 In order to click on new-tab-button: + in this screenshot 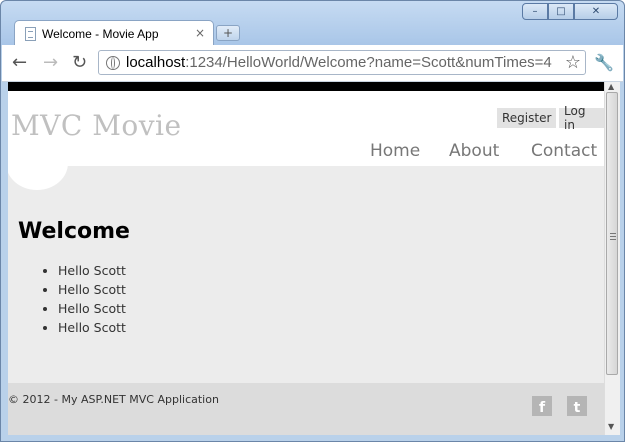, I will do `click(228, 33)`.